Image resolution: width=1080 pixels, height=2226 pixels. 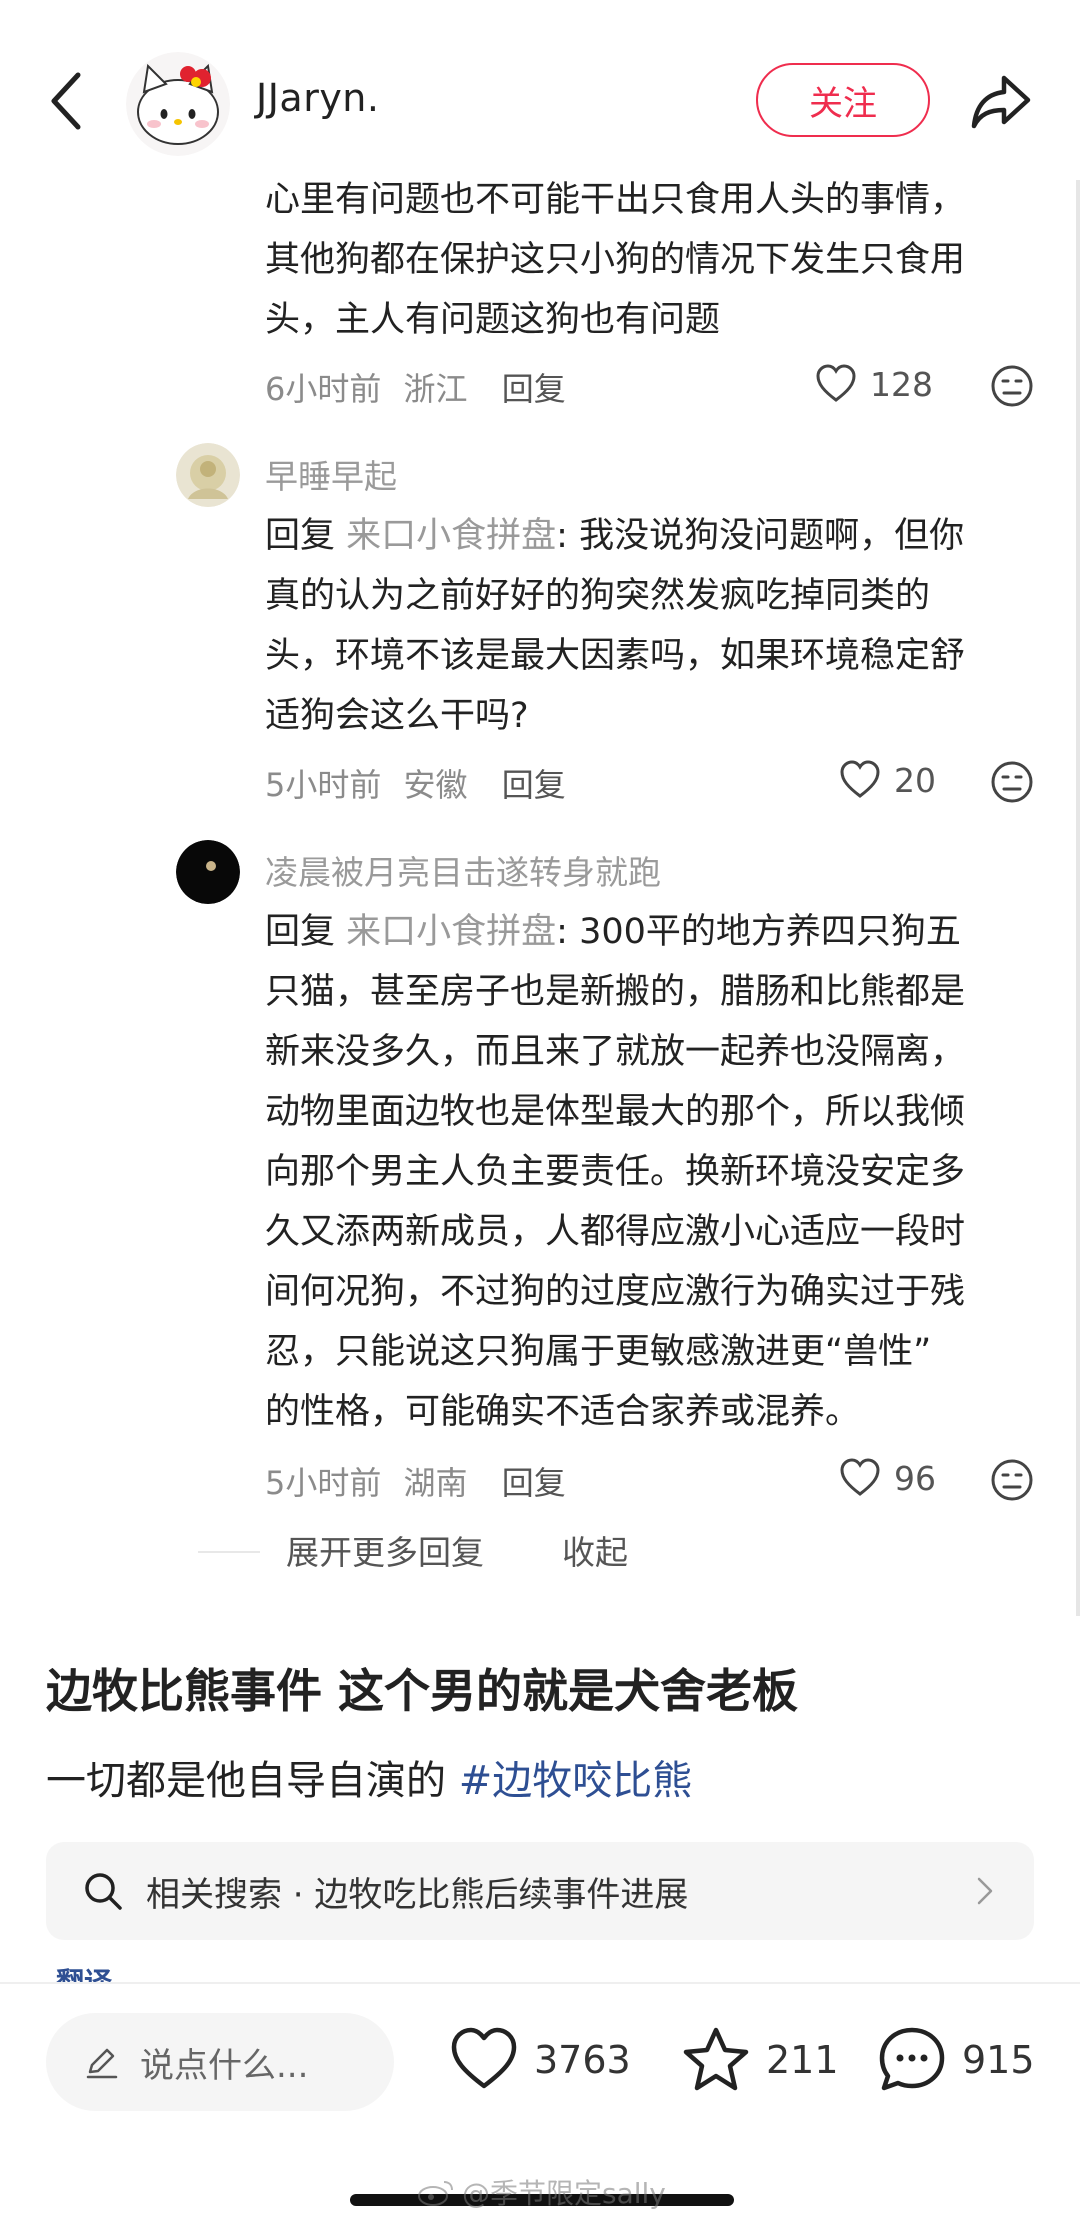 What do you see at coordinates (615, 260) in the screenshot?
I see `comment-text-line: 其他狗都在保护这只小狗的情况下发生只食用` at bounding box center [615, 260].